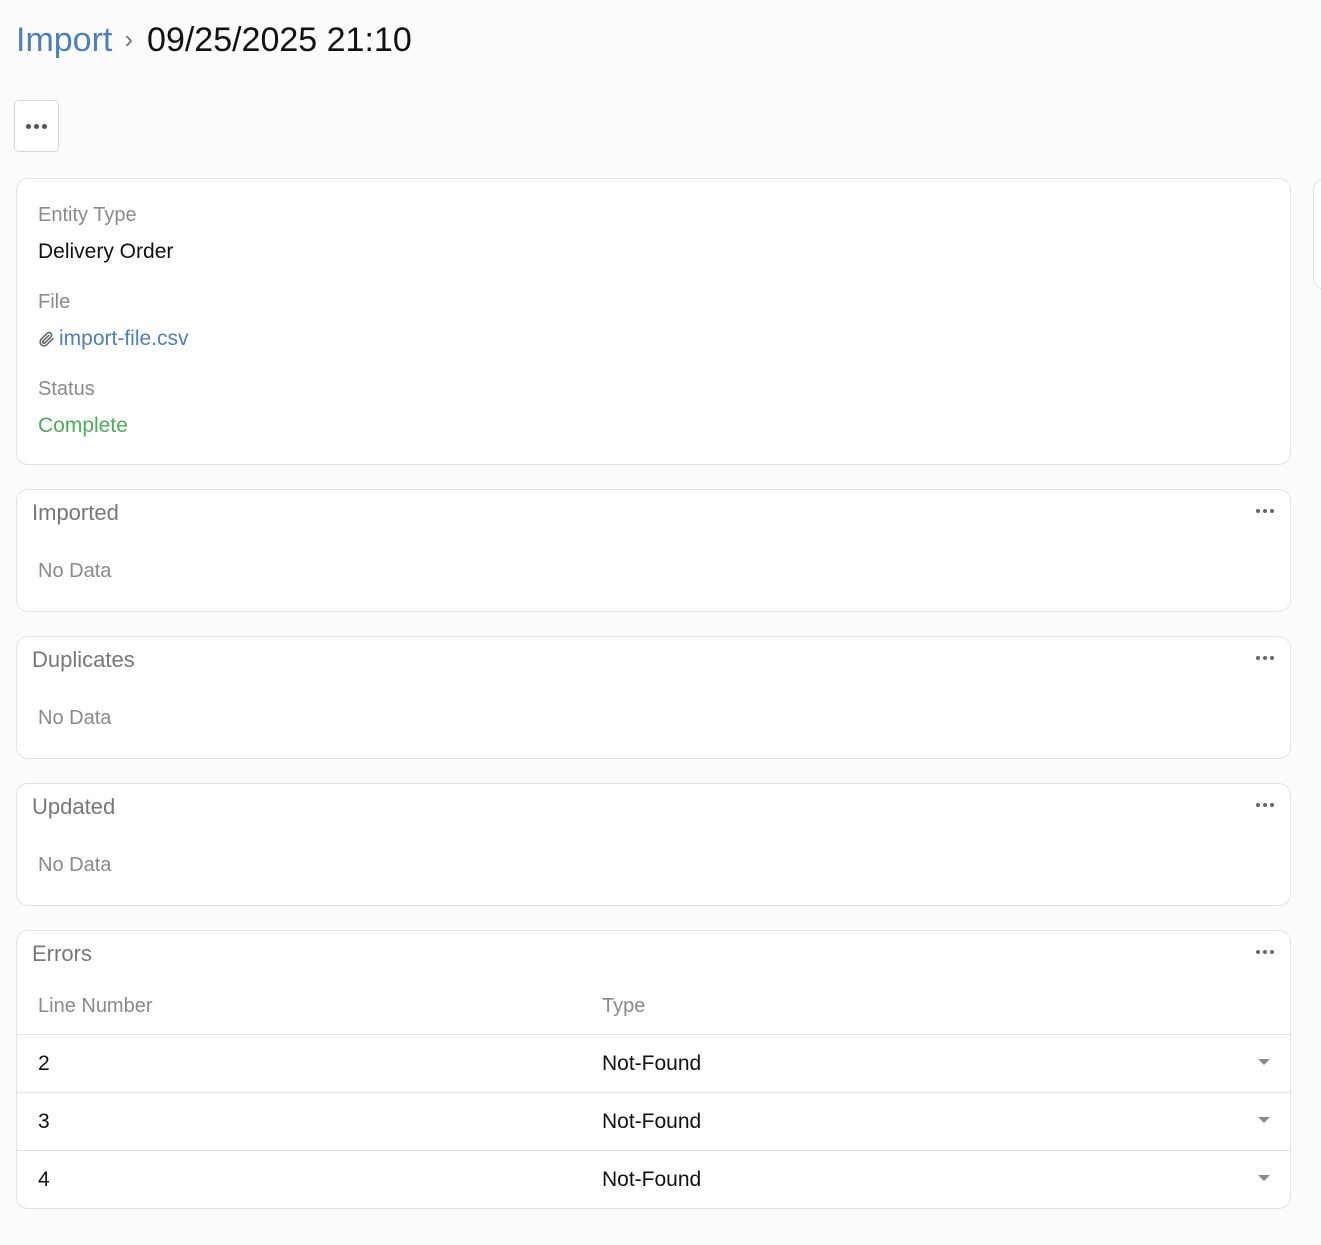  I want to click on table-row: 2 Not-Found, so click(653, 1063).